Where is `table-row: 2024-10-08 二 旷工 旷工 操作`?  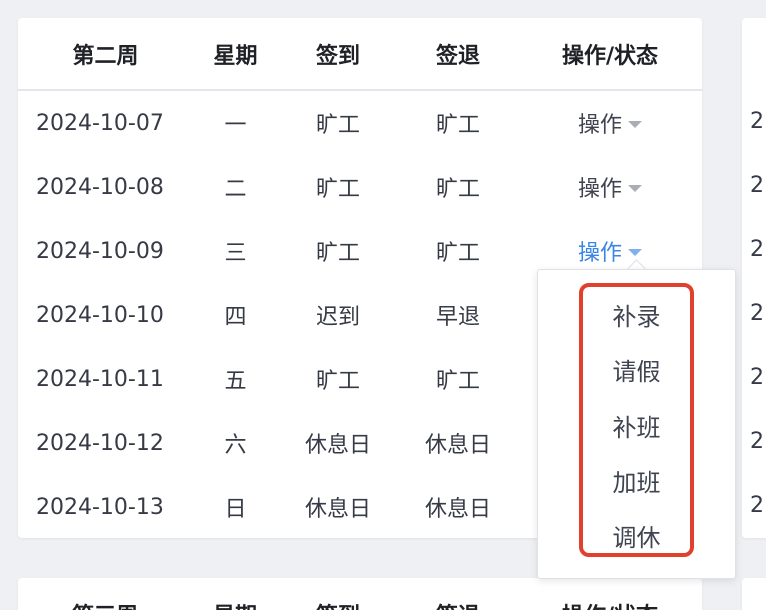 table-row: 2024-10-08 二 旷工 旷工 操作 is located at coordinates (360, 187).